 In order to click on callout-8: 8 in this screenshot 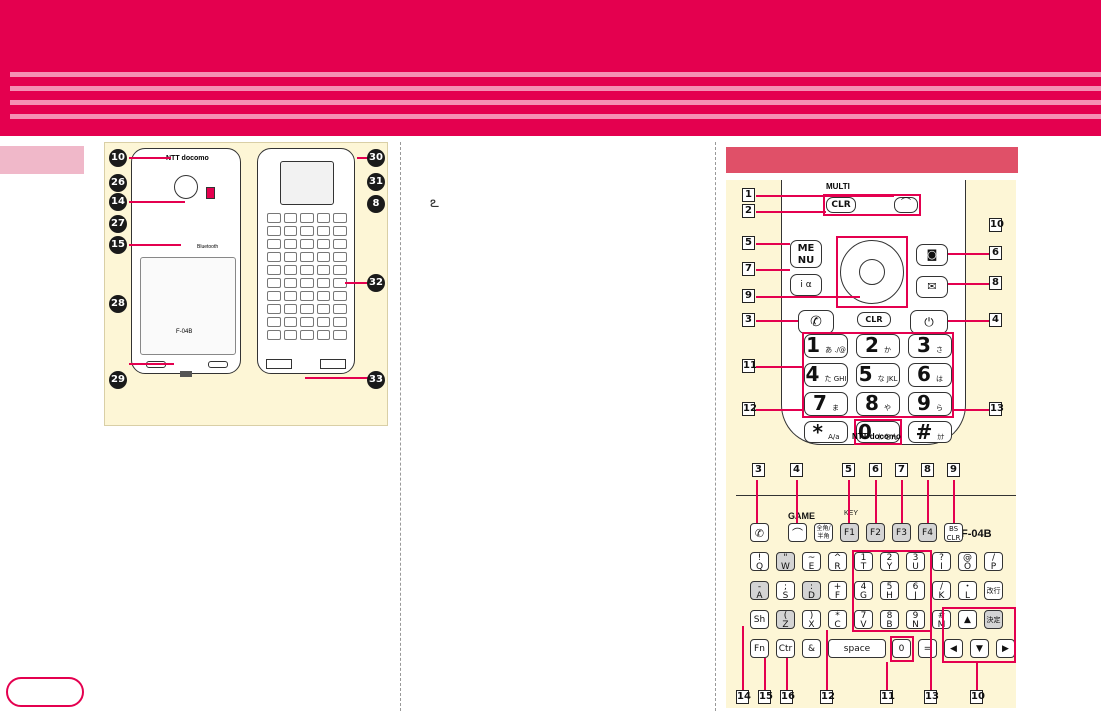, I will do `click(376, 204)`.